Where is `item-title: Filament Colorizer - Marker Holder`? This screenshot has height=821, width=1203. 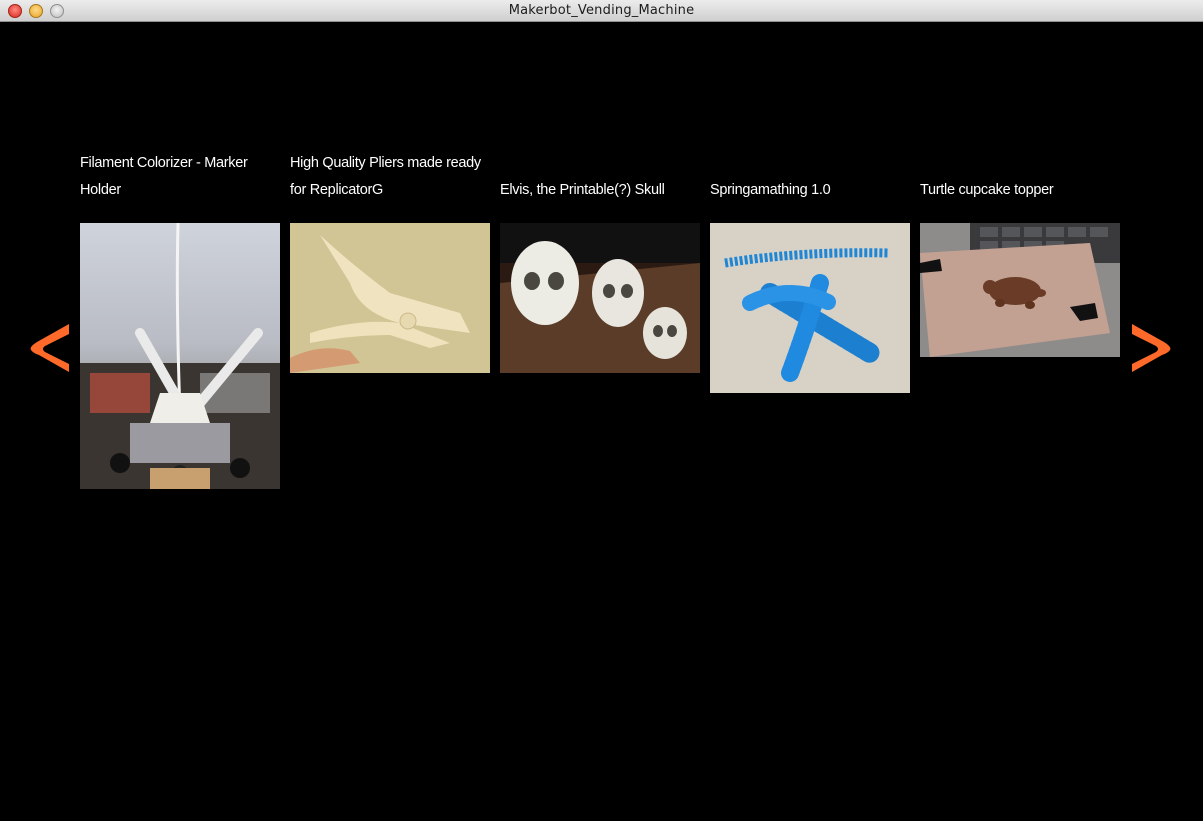 item-title: Filament Colorizer - Marker Holder is located at coordinates (164, 176).